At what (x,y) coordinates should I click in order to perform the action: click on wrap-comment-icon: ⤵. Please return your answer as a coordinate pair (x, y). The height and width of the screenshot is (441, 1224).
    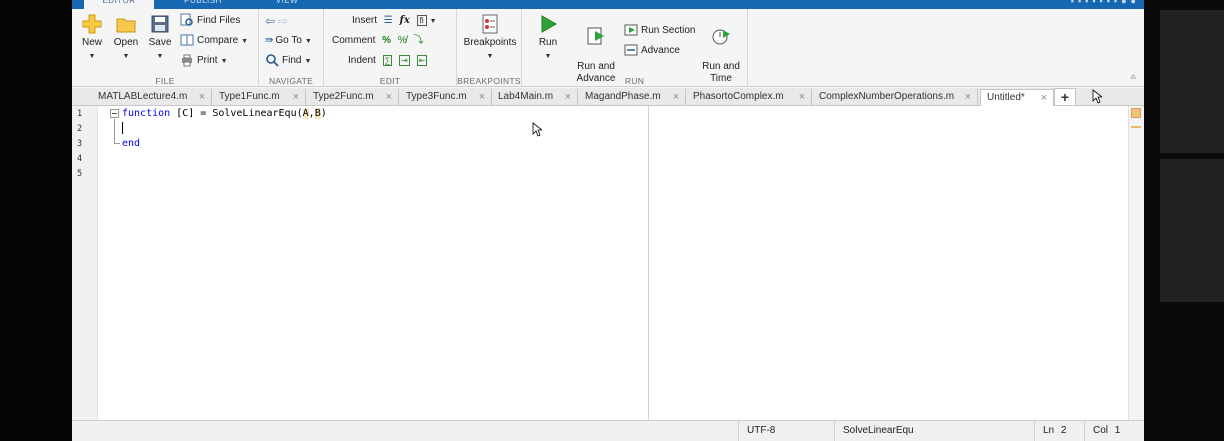
    Looking at the image, I should click on (419, 40).